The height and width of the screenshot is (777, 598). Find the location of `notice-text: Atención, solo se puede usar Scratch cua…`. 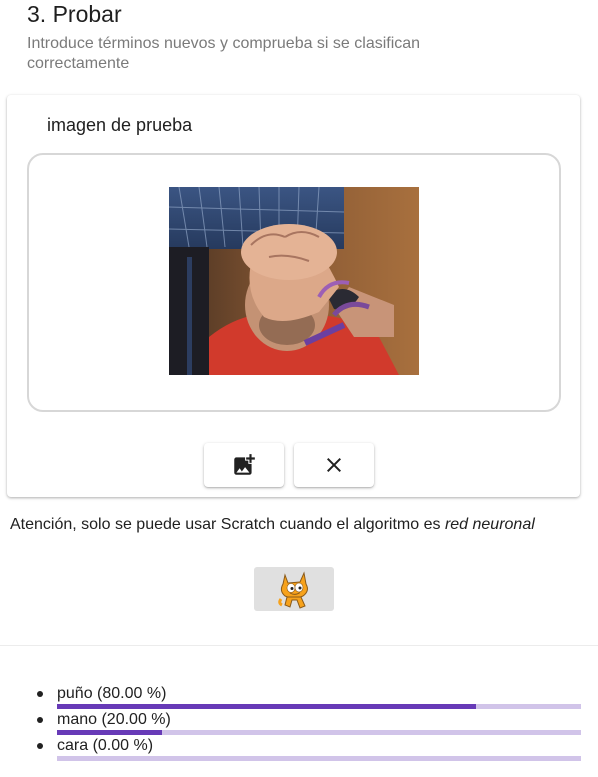

notice-text: Atención, solo se puede usar Scratch cua… is located at coordinates (225, 524).